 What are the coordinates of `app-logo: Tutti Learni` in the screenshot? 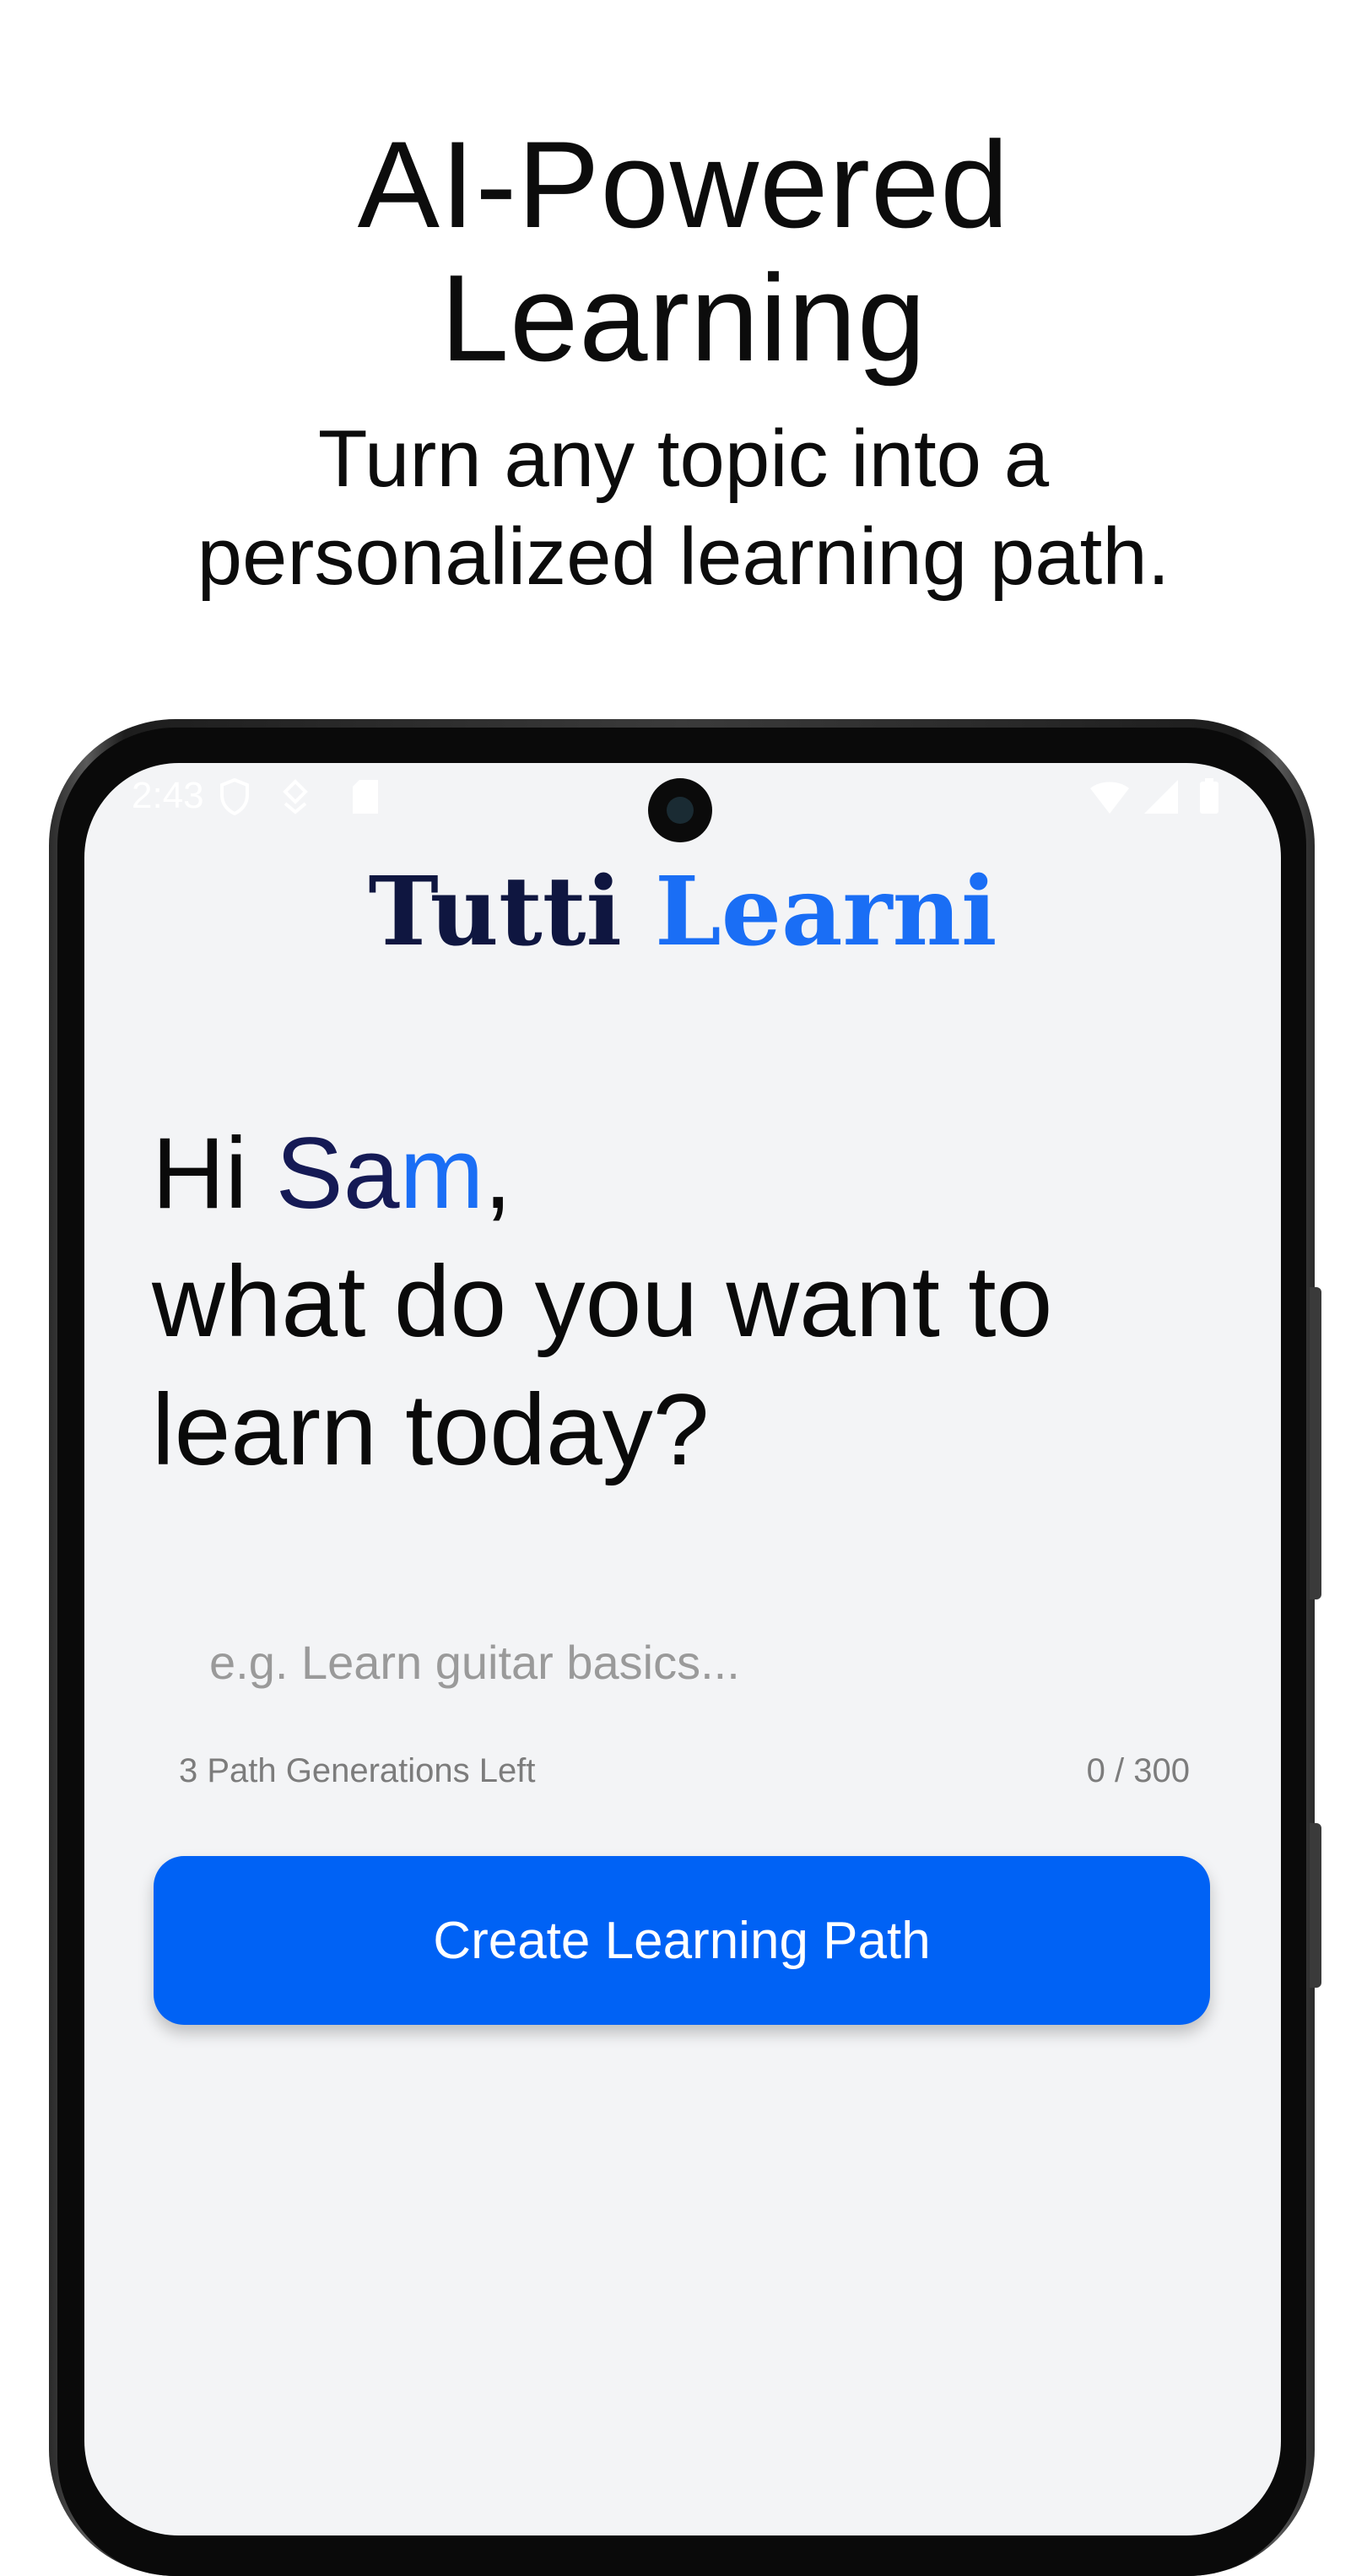 It's located at (682, 912).